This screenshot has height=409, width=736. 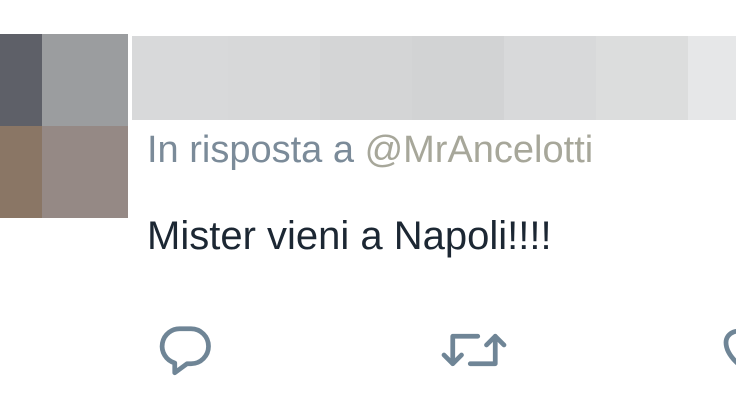 I want to click on retweet-button, so click(x=474, y=350).